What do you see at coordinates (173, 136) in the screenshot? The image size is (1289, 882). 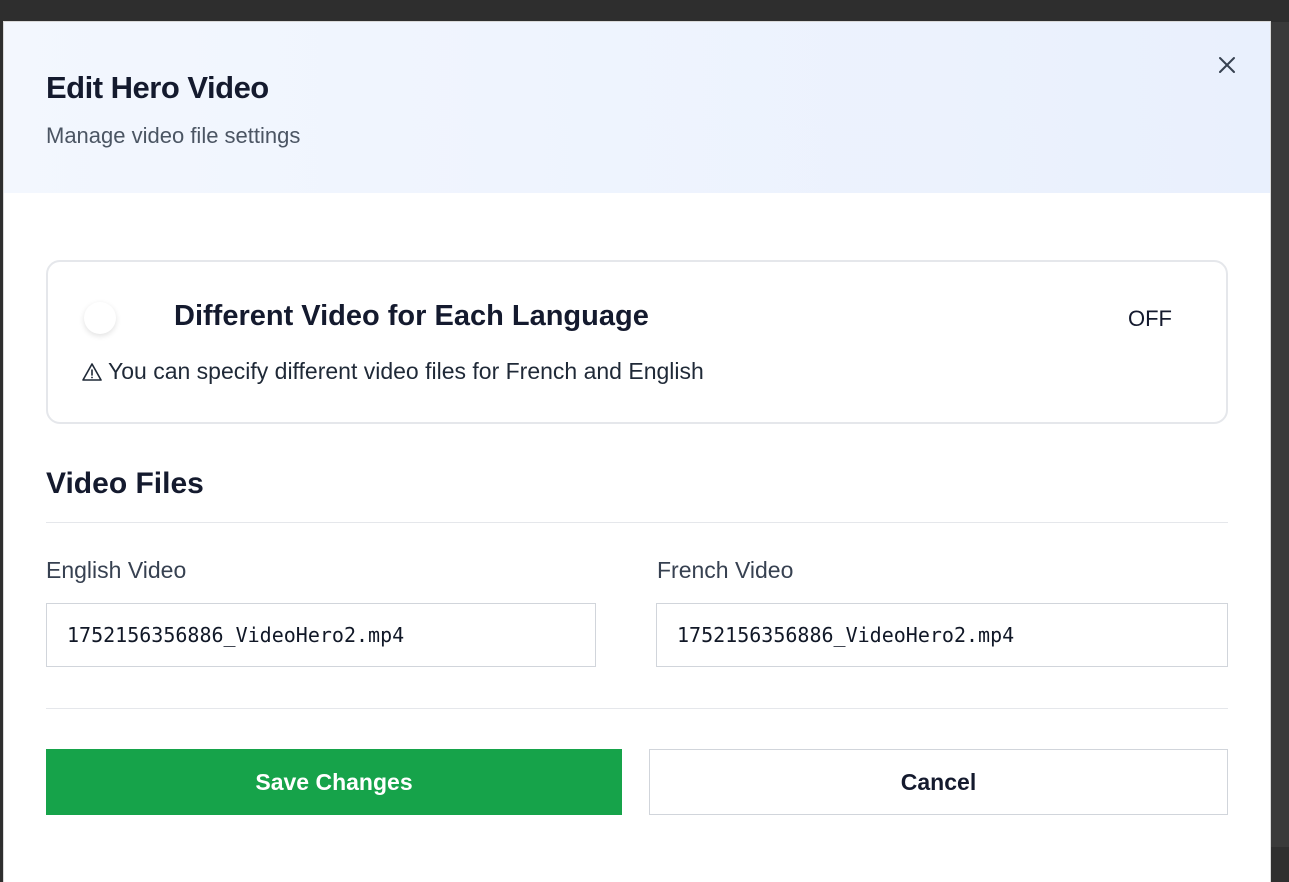 I see `dialog-subtitle: Manage video file settings` at bounding box center [173, 136].